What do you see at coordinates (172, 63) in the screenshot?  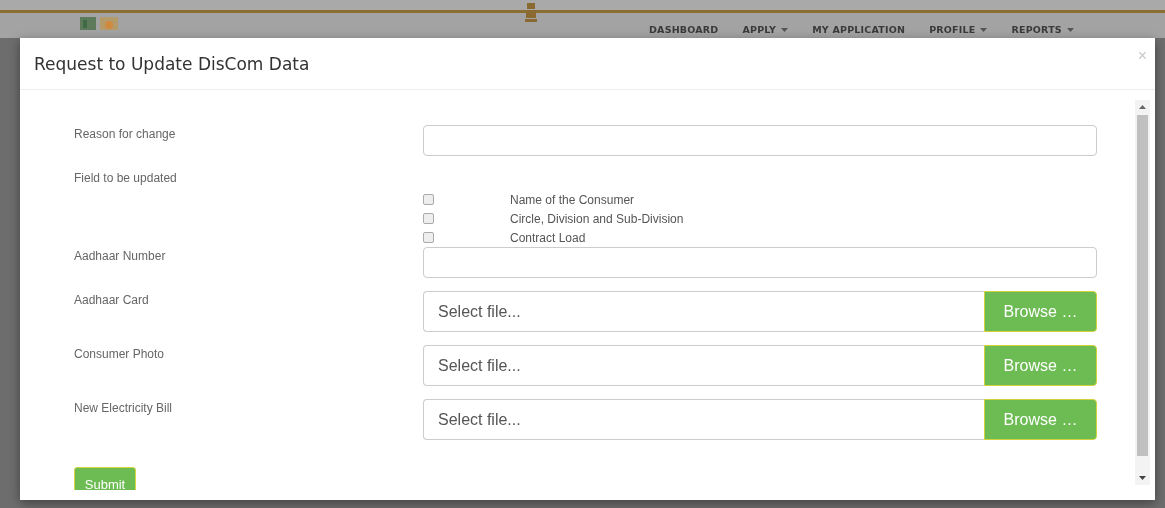 I see `modal-title: Request to Update DisCom Data` at bounding box center [172, 63].